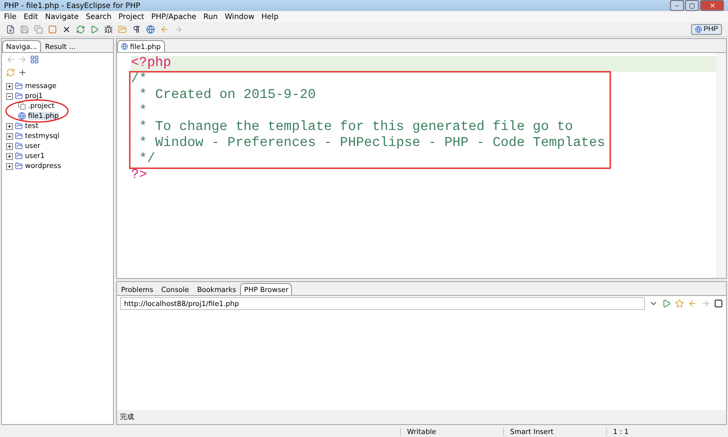 The image size is (728, 437). Describe the element at coordinates (22, 72) in the screenshot. I see `plus-icon` at that location.